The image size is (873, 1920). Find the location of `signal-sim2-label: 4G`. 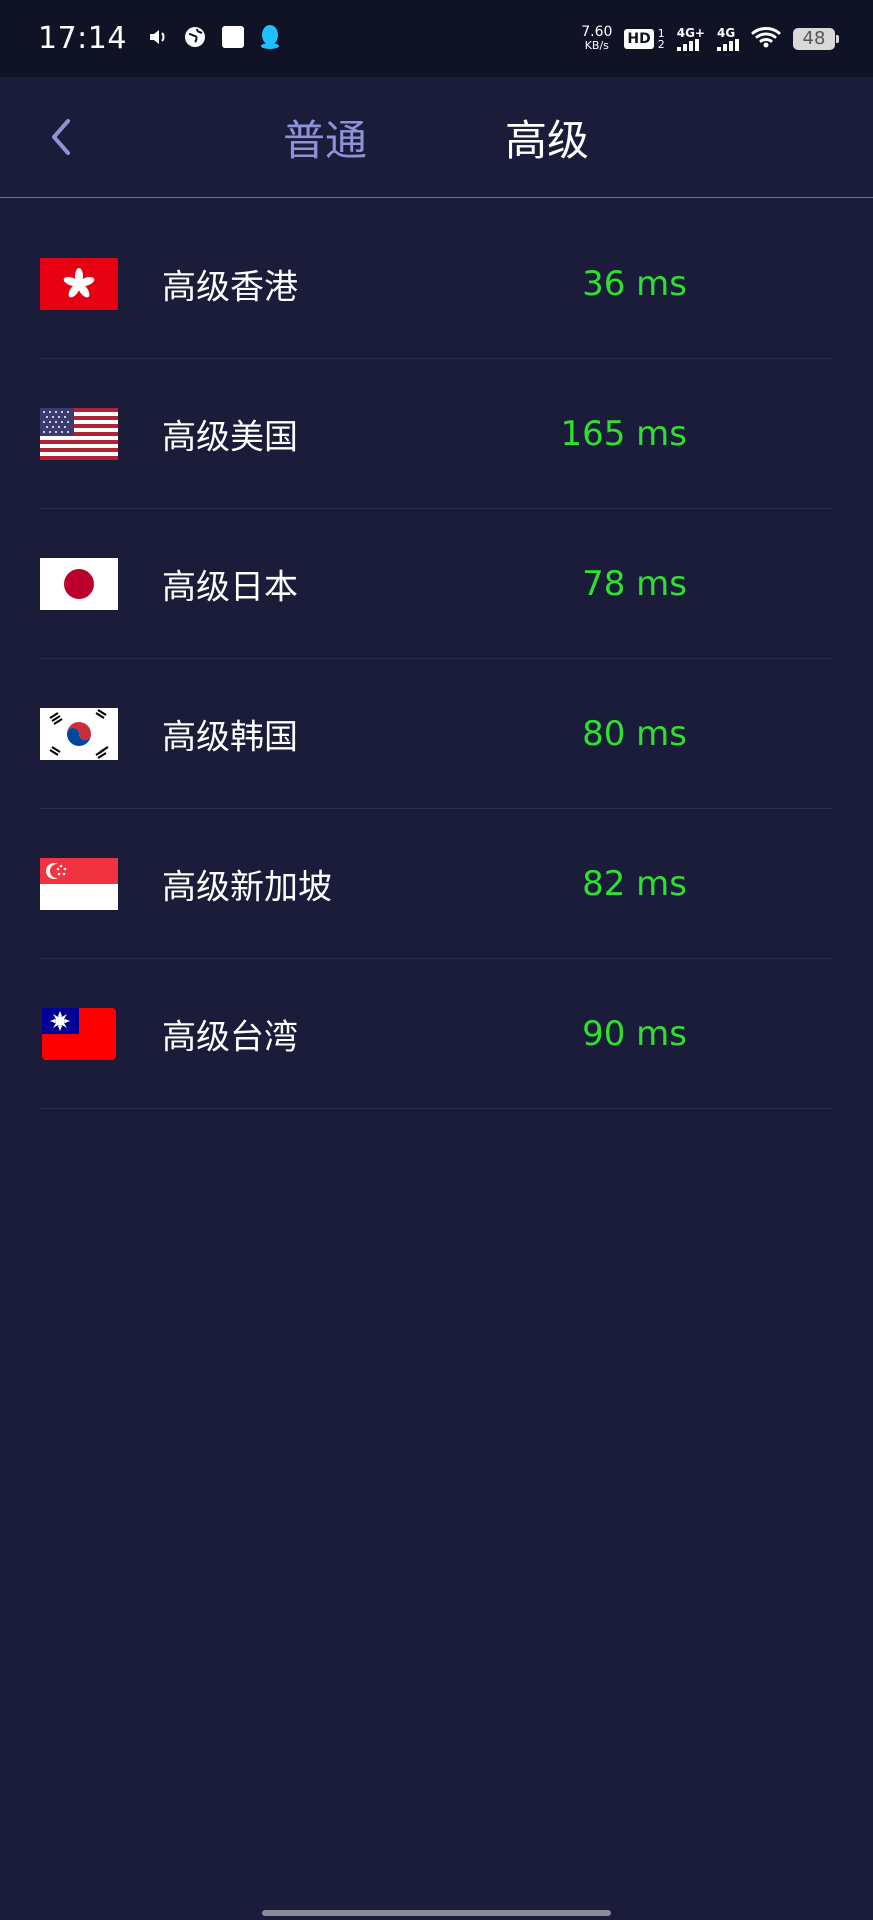

signal-sim2-label: 4G is located at coordinates (726, 32).